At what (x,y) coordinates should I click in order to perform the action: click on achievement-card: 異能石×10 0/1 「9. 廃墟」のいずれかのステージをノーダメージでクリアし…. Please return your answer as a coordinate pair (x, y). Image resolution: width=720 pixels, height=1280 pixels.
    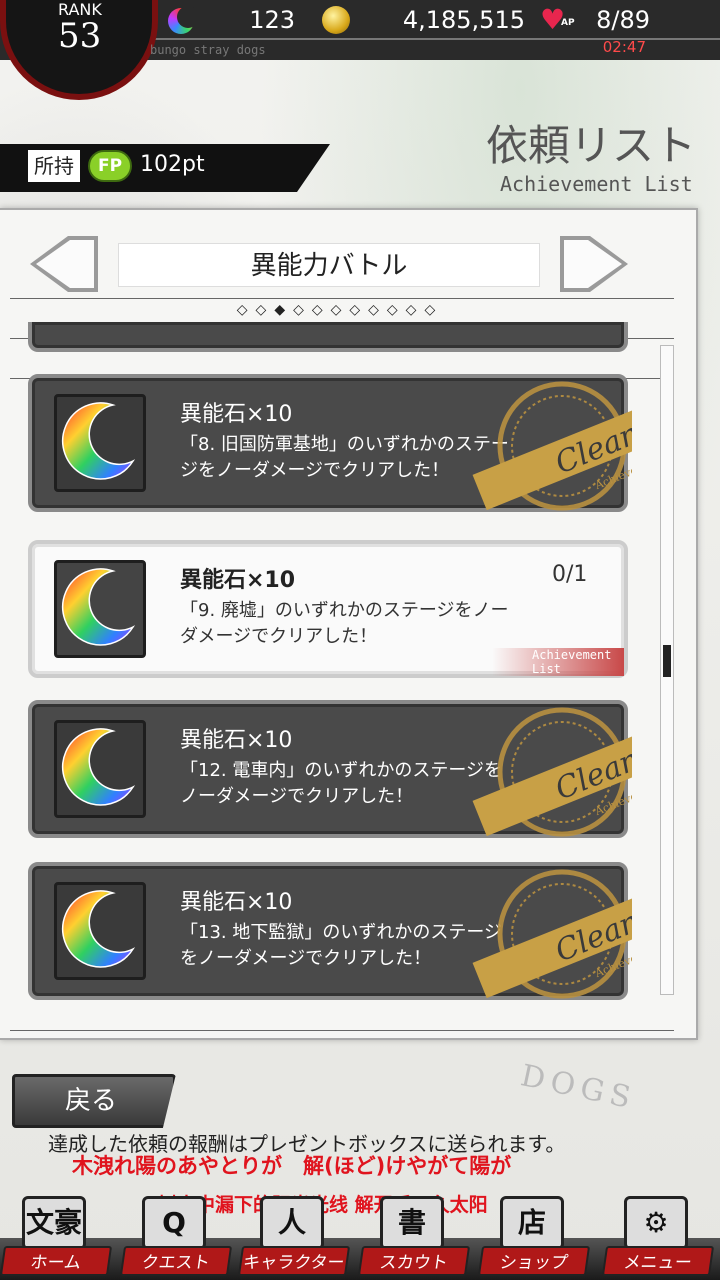
    Looking at the image, I should click on (328, 609).